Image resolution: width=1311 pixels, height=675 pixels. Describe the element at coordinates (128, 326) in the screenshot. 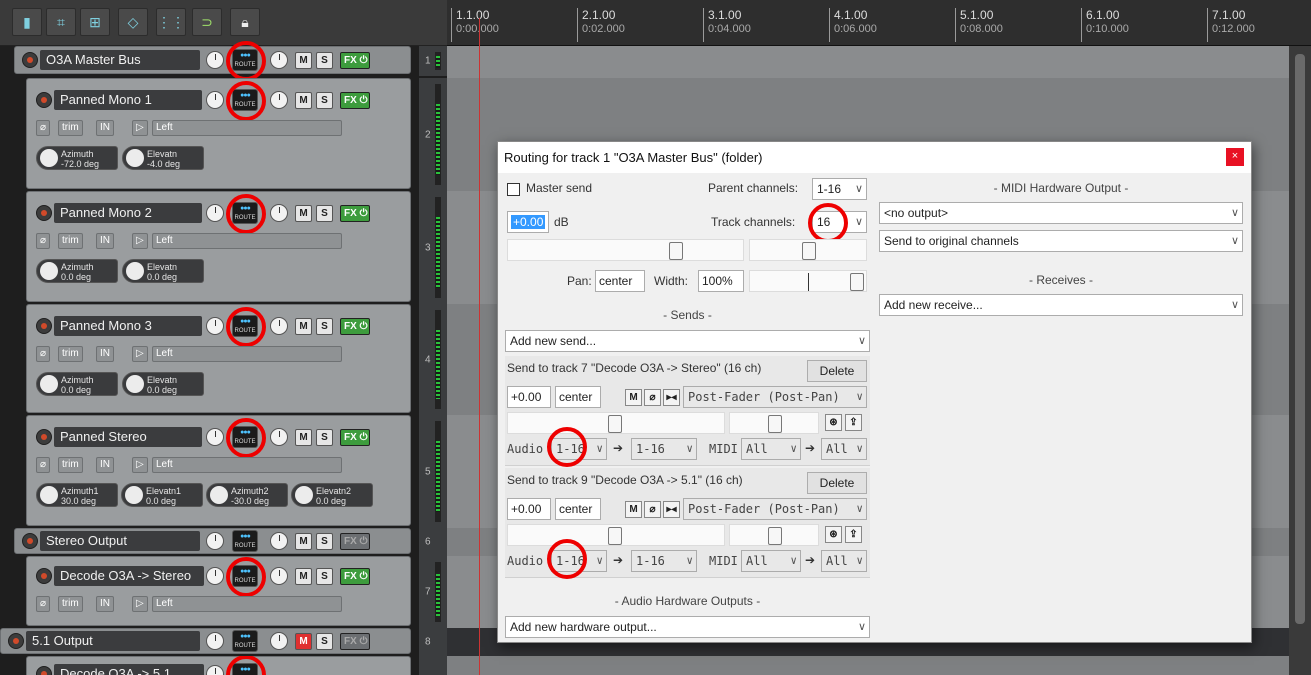

I see `track-name: Panned Mono 3` at that location.